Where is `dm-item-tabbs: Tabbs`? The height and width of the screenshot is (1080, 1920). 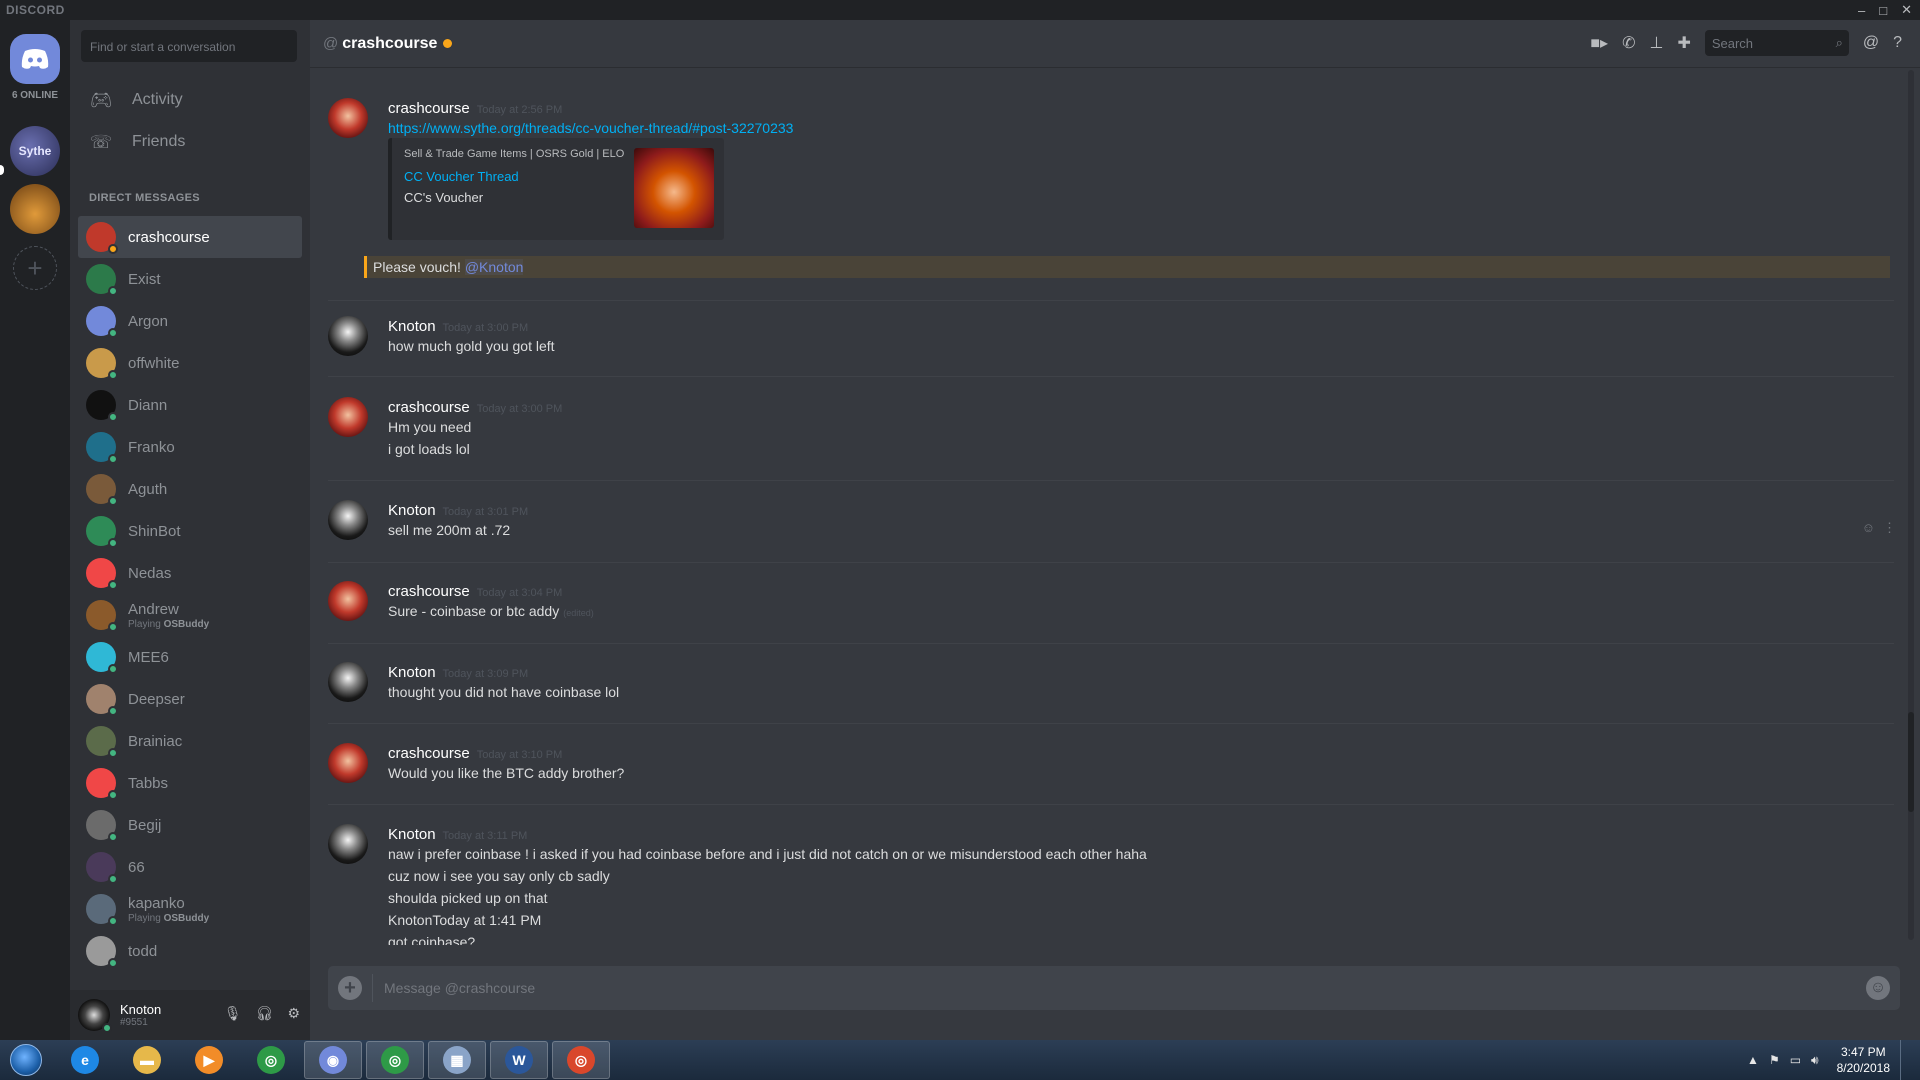 dm-item-tabbs: Tabbs is located at coordinates (190, 783).